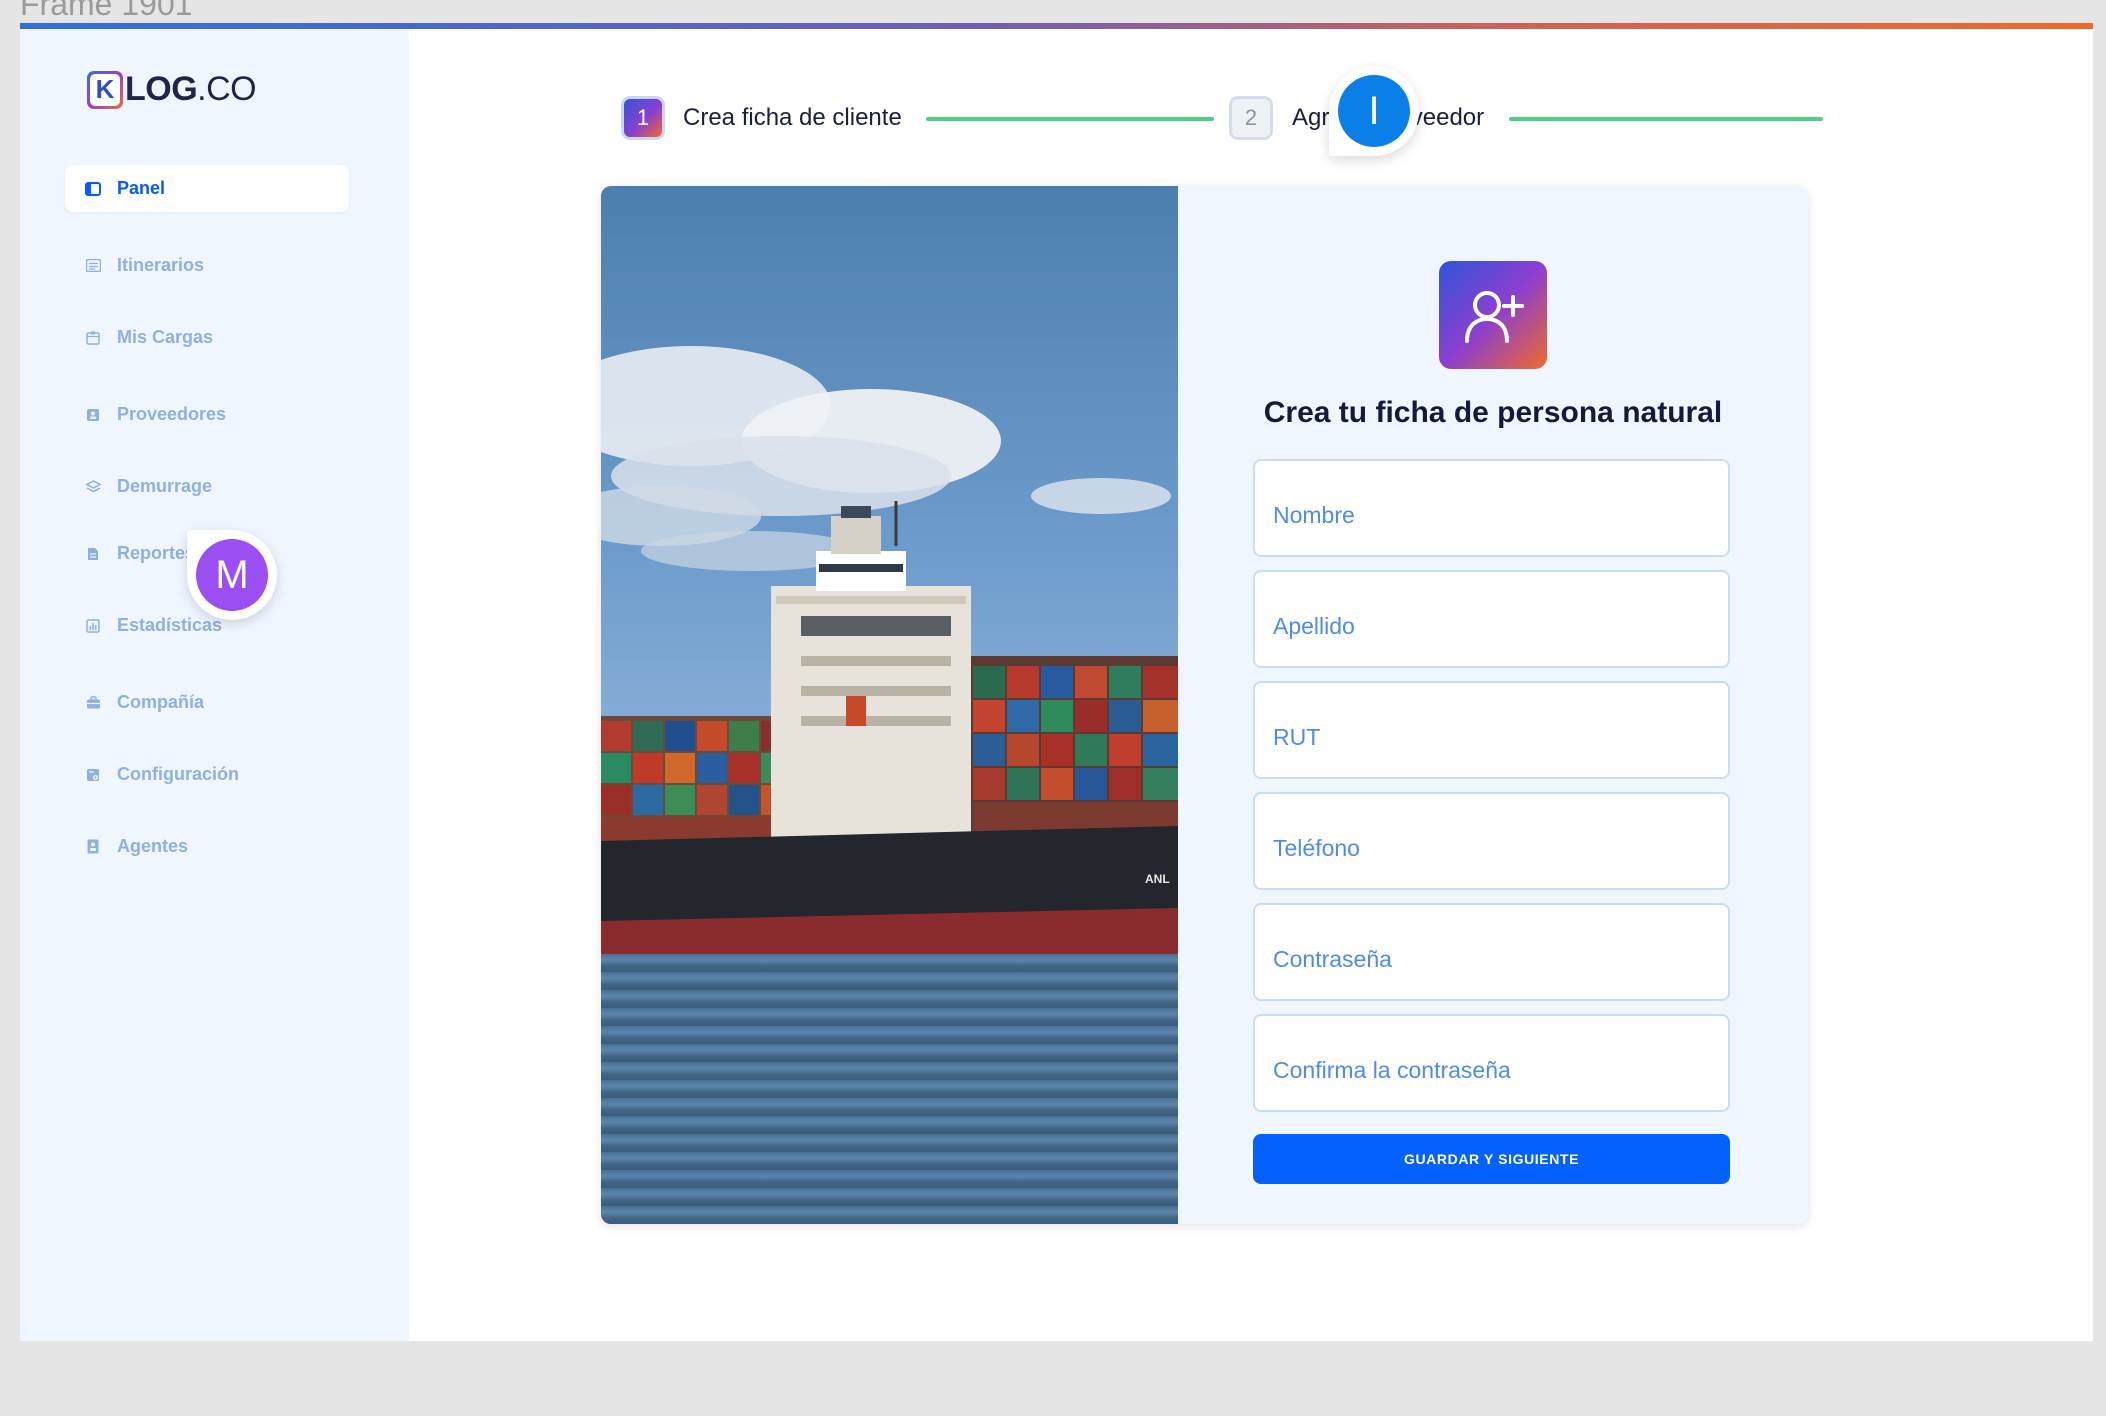  I want to click on sidebar-item-label: Itinerarios, so click(161, 265).